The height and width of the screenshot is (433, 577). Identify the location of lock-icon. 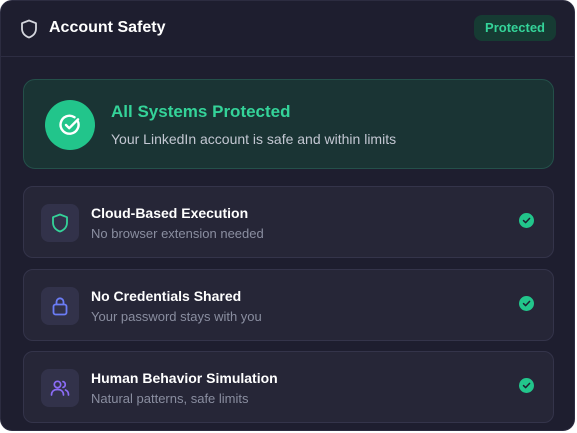
(60, 306).